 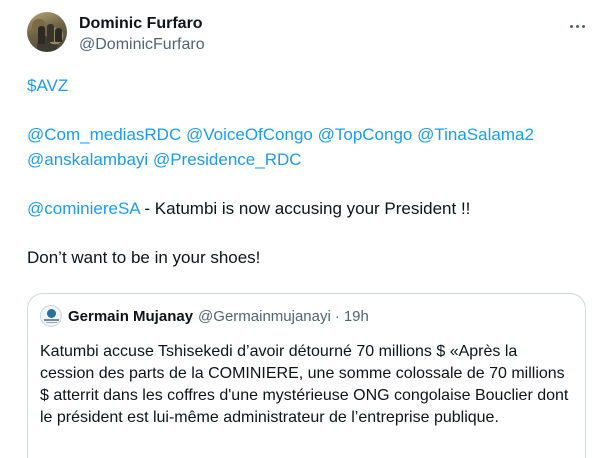 What do you see at coordinates (87, 159) in the screenshot?
I see `mention-link: @anskalambayi` at bounding box center [87, 159].